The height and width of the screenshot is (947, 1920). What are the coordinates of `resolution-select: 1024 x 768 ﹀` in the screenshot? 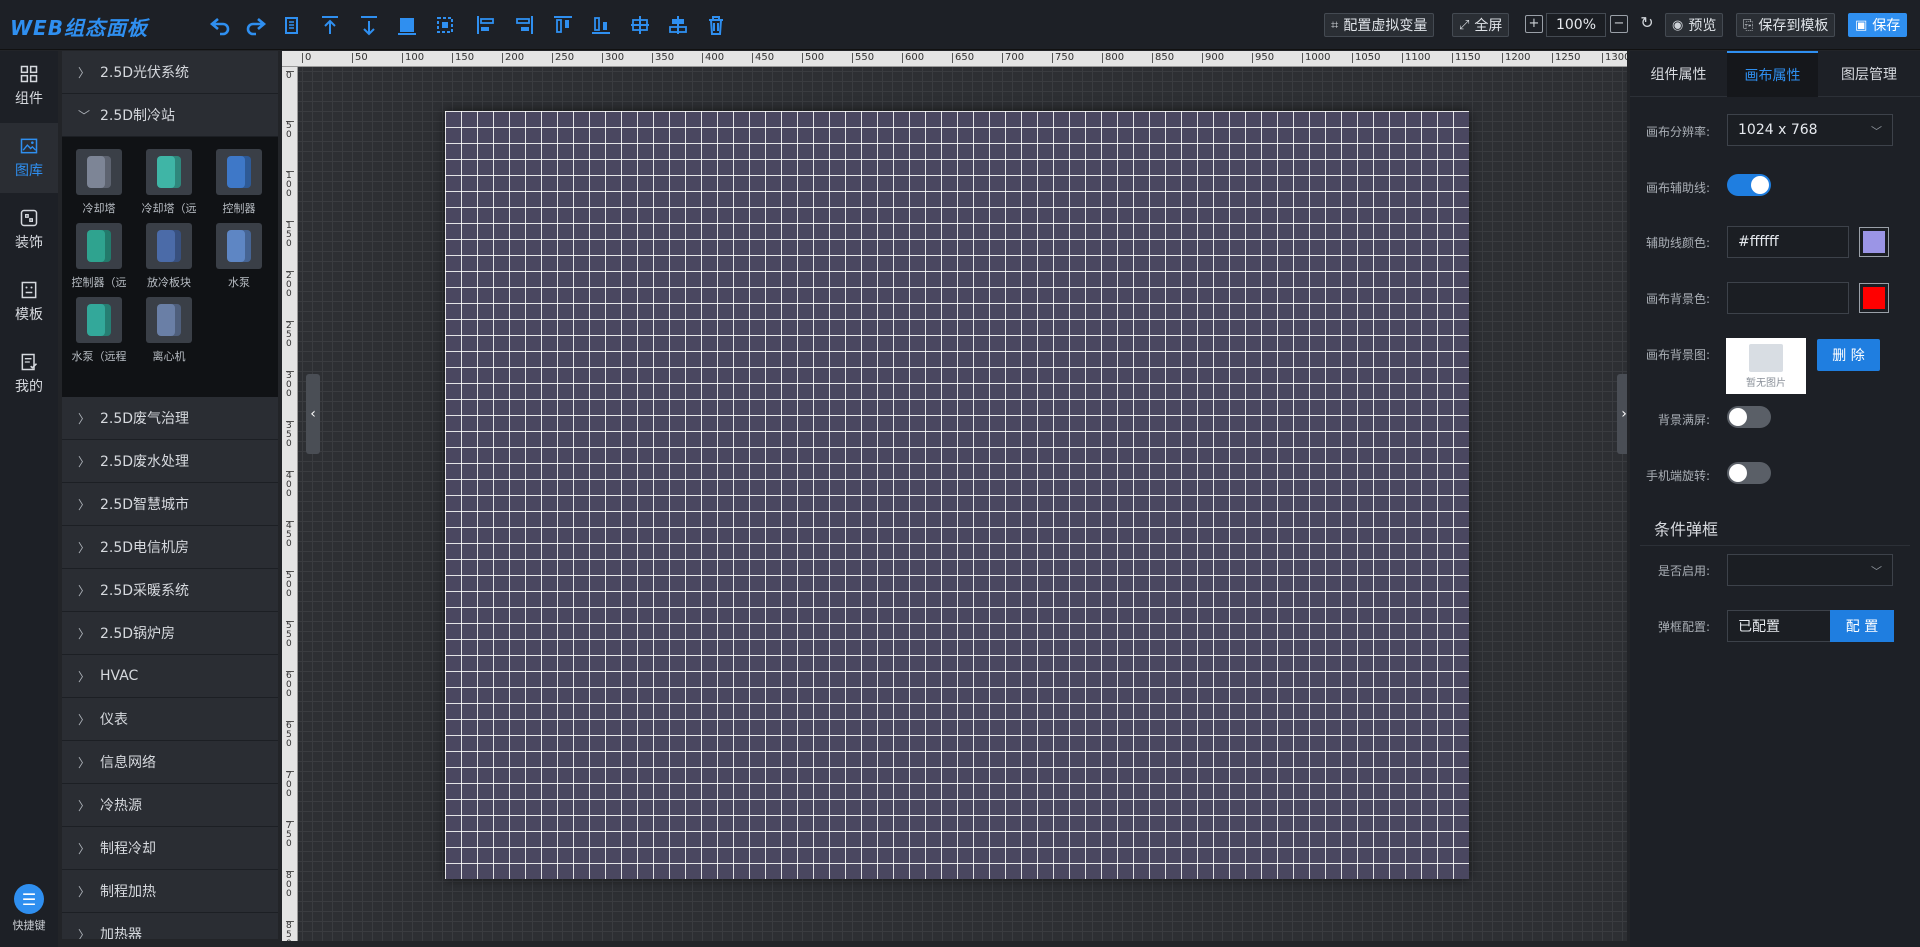 It's located at (1810, 130).